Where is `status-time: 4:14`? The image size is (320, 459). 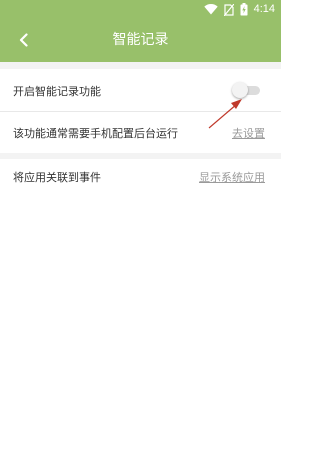
status-time: 4:14 is located at coordinates (264, 9).